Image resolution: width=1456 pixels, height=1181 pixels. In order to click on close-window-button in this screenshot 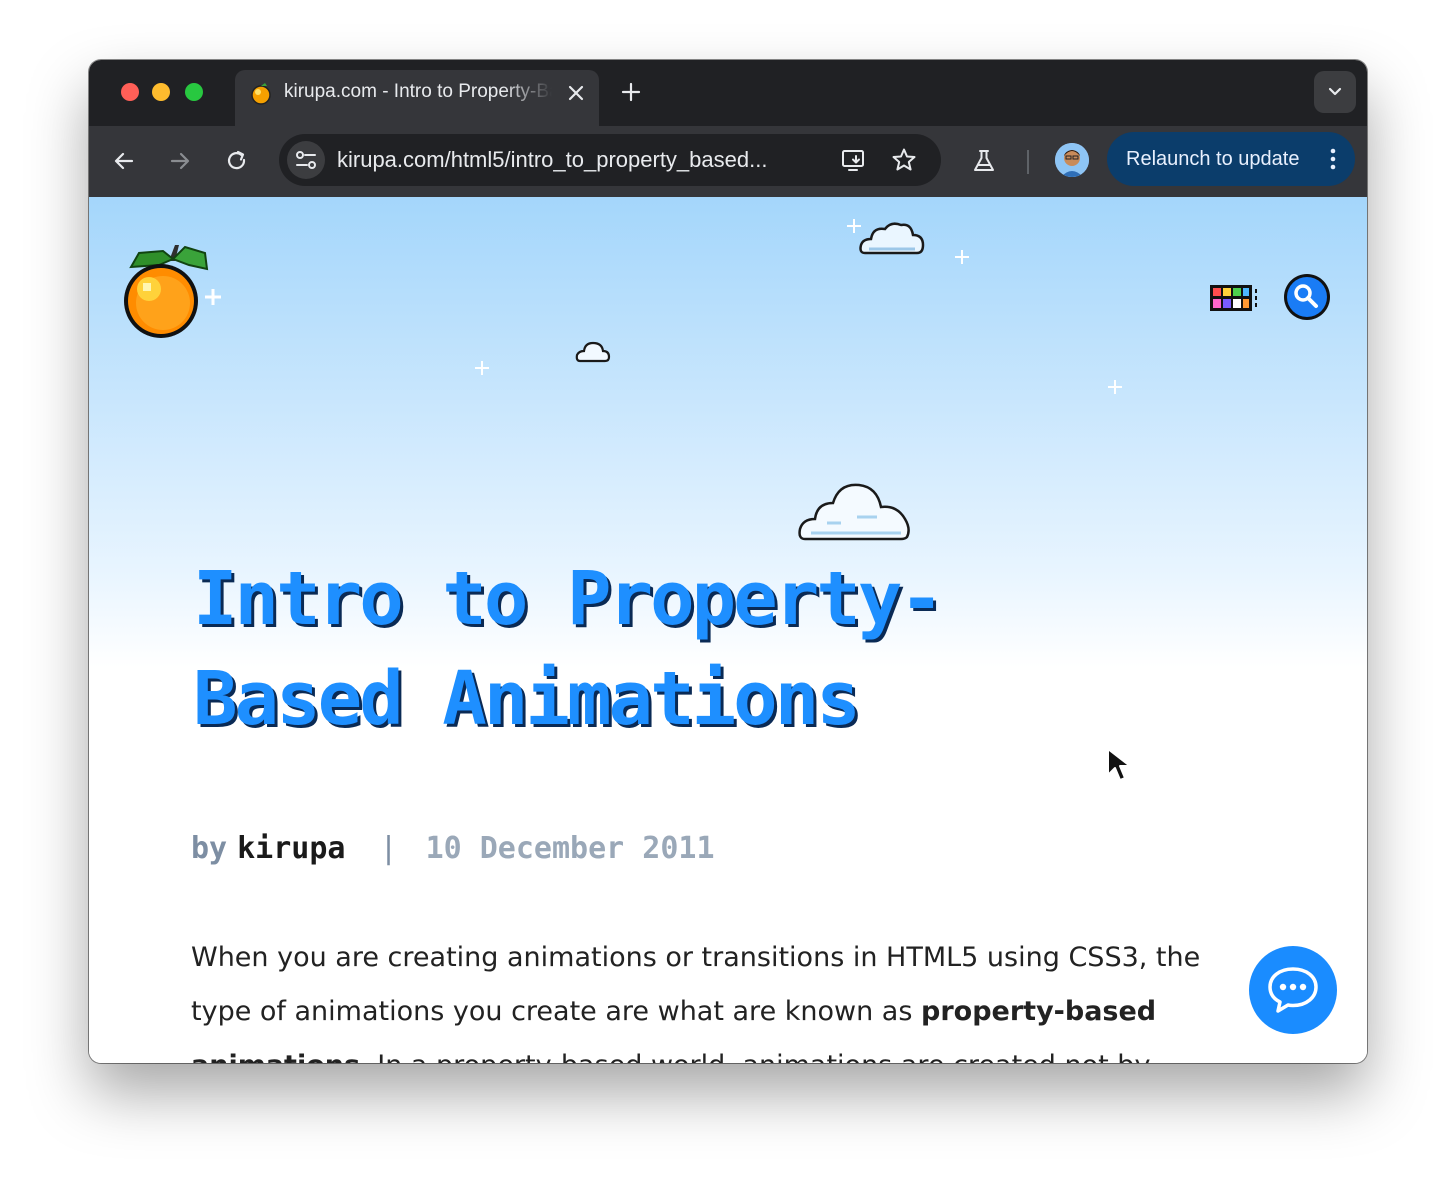, I will do `click(130, 92)`.